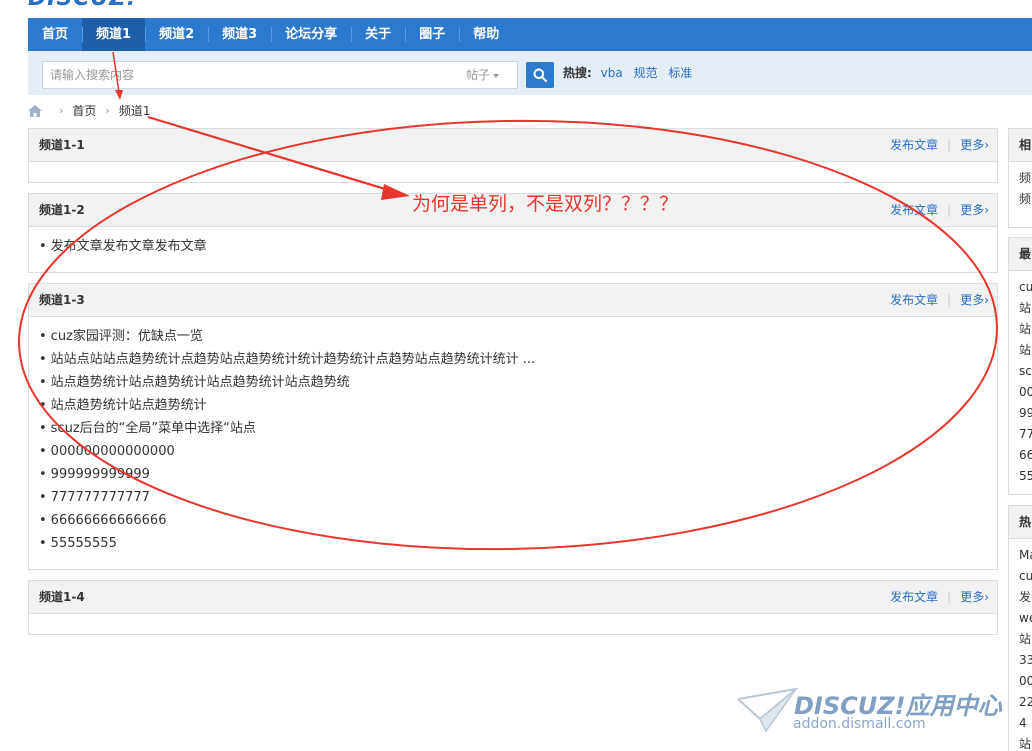 Image resolution: width=1032 pixels, height=751 pixels. What do you see at coordinates (577, 73) in the screenshot?
I see `hot-search-label: 热搜:` at bounding box center [577, 73].